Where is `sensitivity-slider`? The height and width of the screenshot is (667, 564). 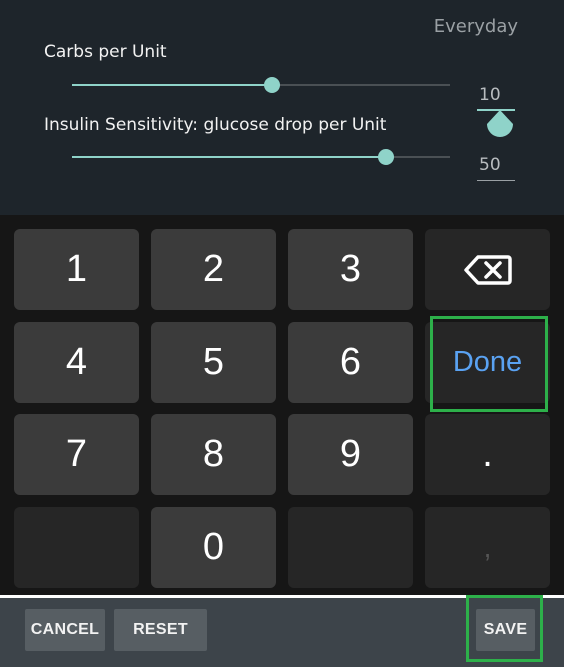
sensitivity-slider is located at coordinates (261, 157).